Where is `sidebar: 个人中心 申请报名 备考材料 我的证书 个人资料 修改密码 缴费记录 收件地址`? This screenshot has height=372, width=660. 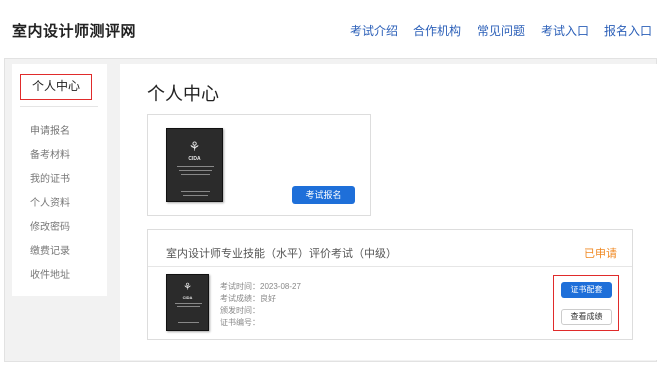
sidebar: 个人中心 申请报名 备考材料 我的证书 个人资料 修改密码 缴费记录 收件地址 is located at coordinates (59, 180).